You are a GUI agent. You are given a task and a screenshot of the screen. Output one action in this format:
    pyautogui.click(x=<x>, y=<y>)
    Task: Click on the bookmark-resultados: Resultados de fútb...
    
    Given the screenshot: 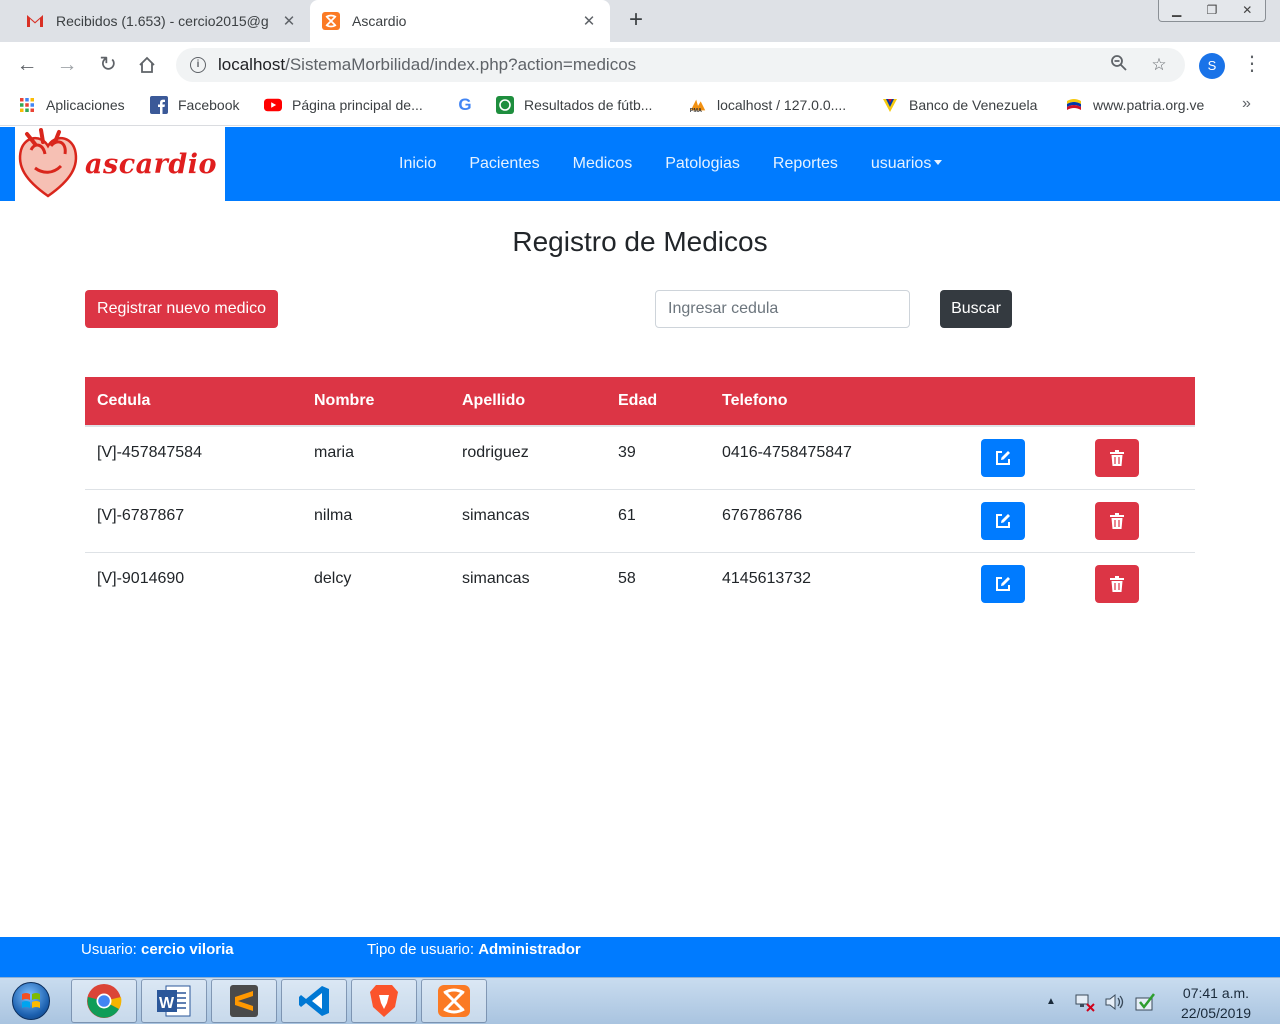 What is the action you would take?
    pyautogui.click(x=574, y=105)
    